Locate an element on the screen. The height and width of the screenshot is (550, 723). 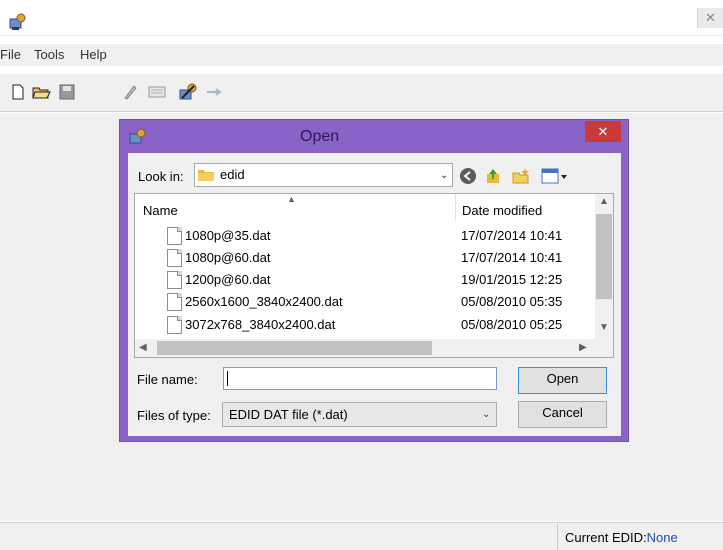
open-folder-icon is located at coordinates (41, 92).